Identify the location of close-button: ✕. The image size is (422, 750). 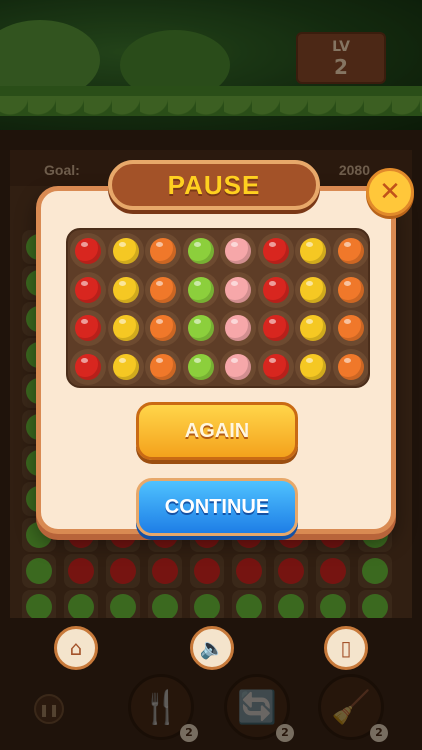
(390, 192).